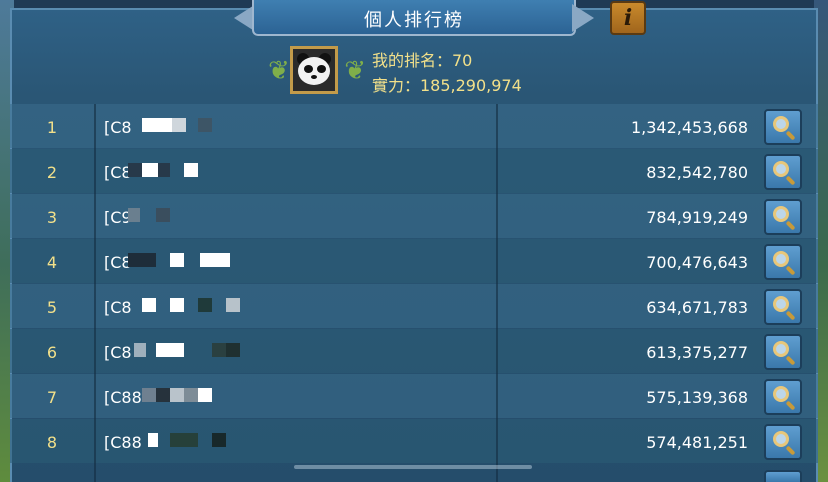 The image size is (828, 482). What do you see at coordinates (447, 85) in the screenshot?
I see `my-power-label: 實力：185,290,974` at bounding box center [447, 85].